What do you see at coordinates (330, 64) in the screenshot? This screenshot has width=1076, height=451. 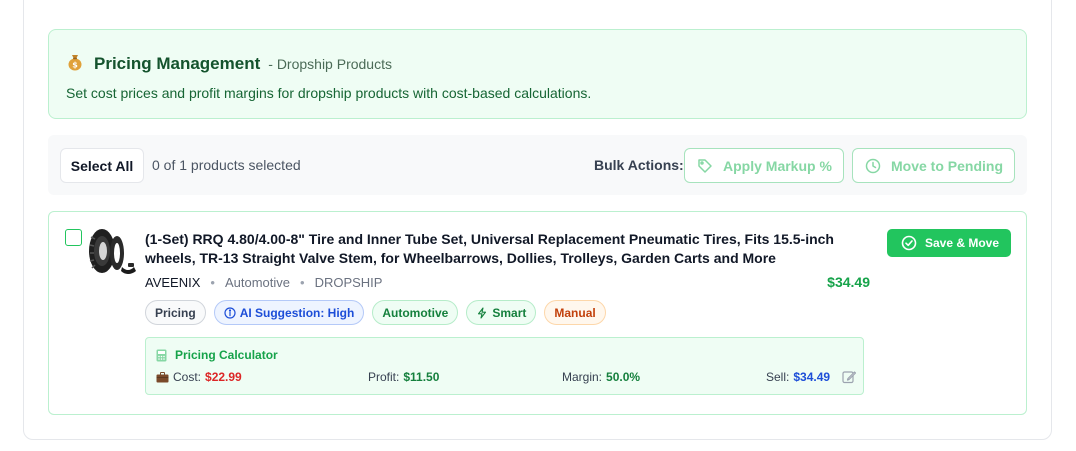 I see `banner-subtitle: - Dropship Products` at bounding box center [330, 64].